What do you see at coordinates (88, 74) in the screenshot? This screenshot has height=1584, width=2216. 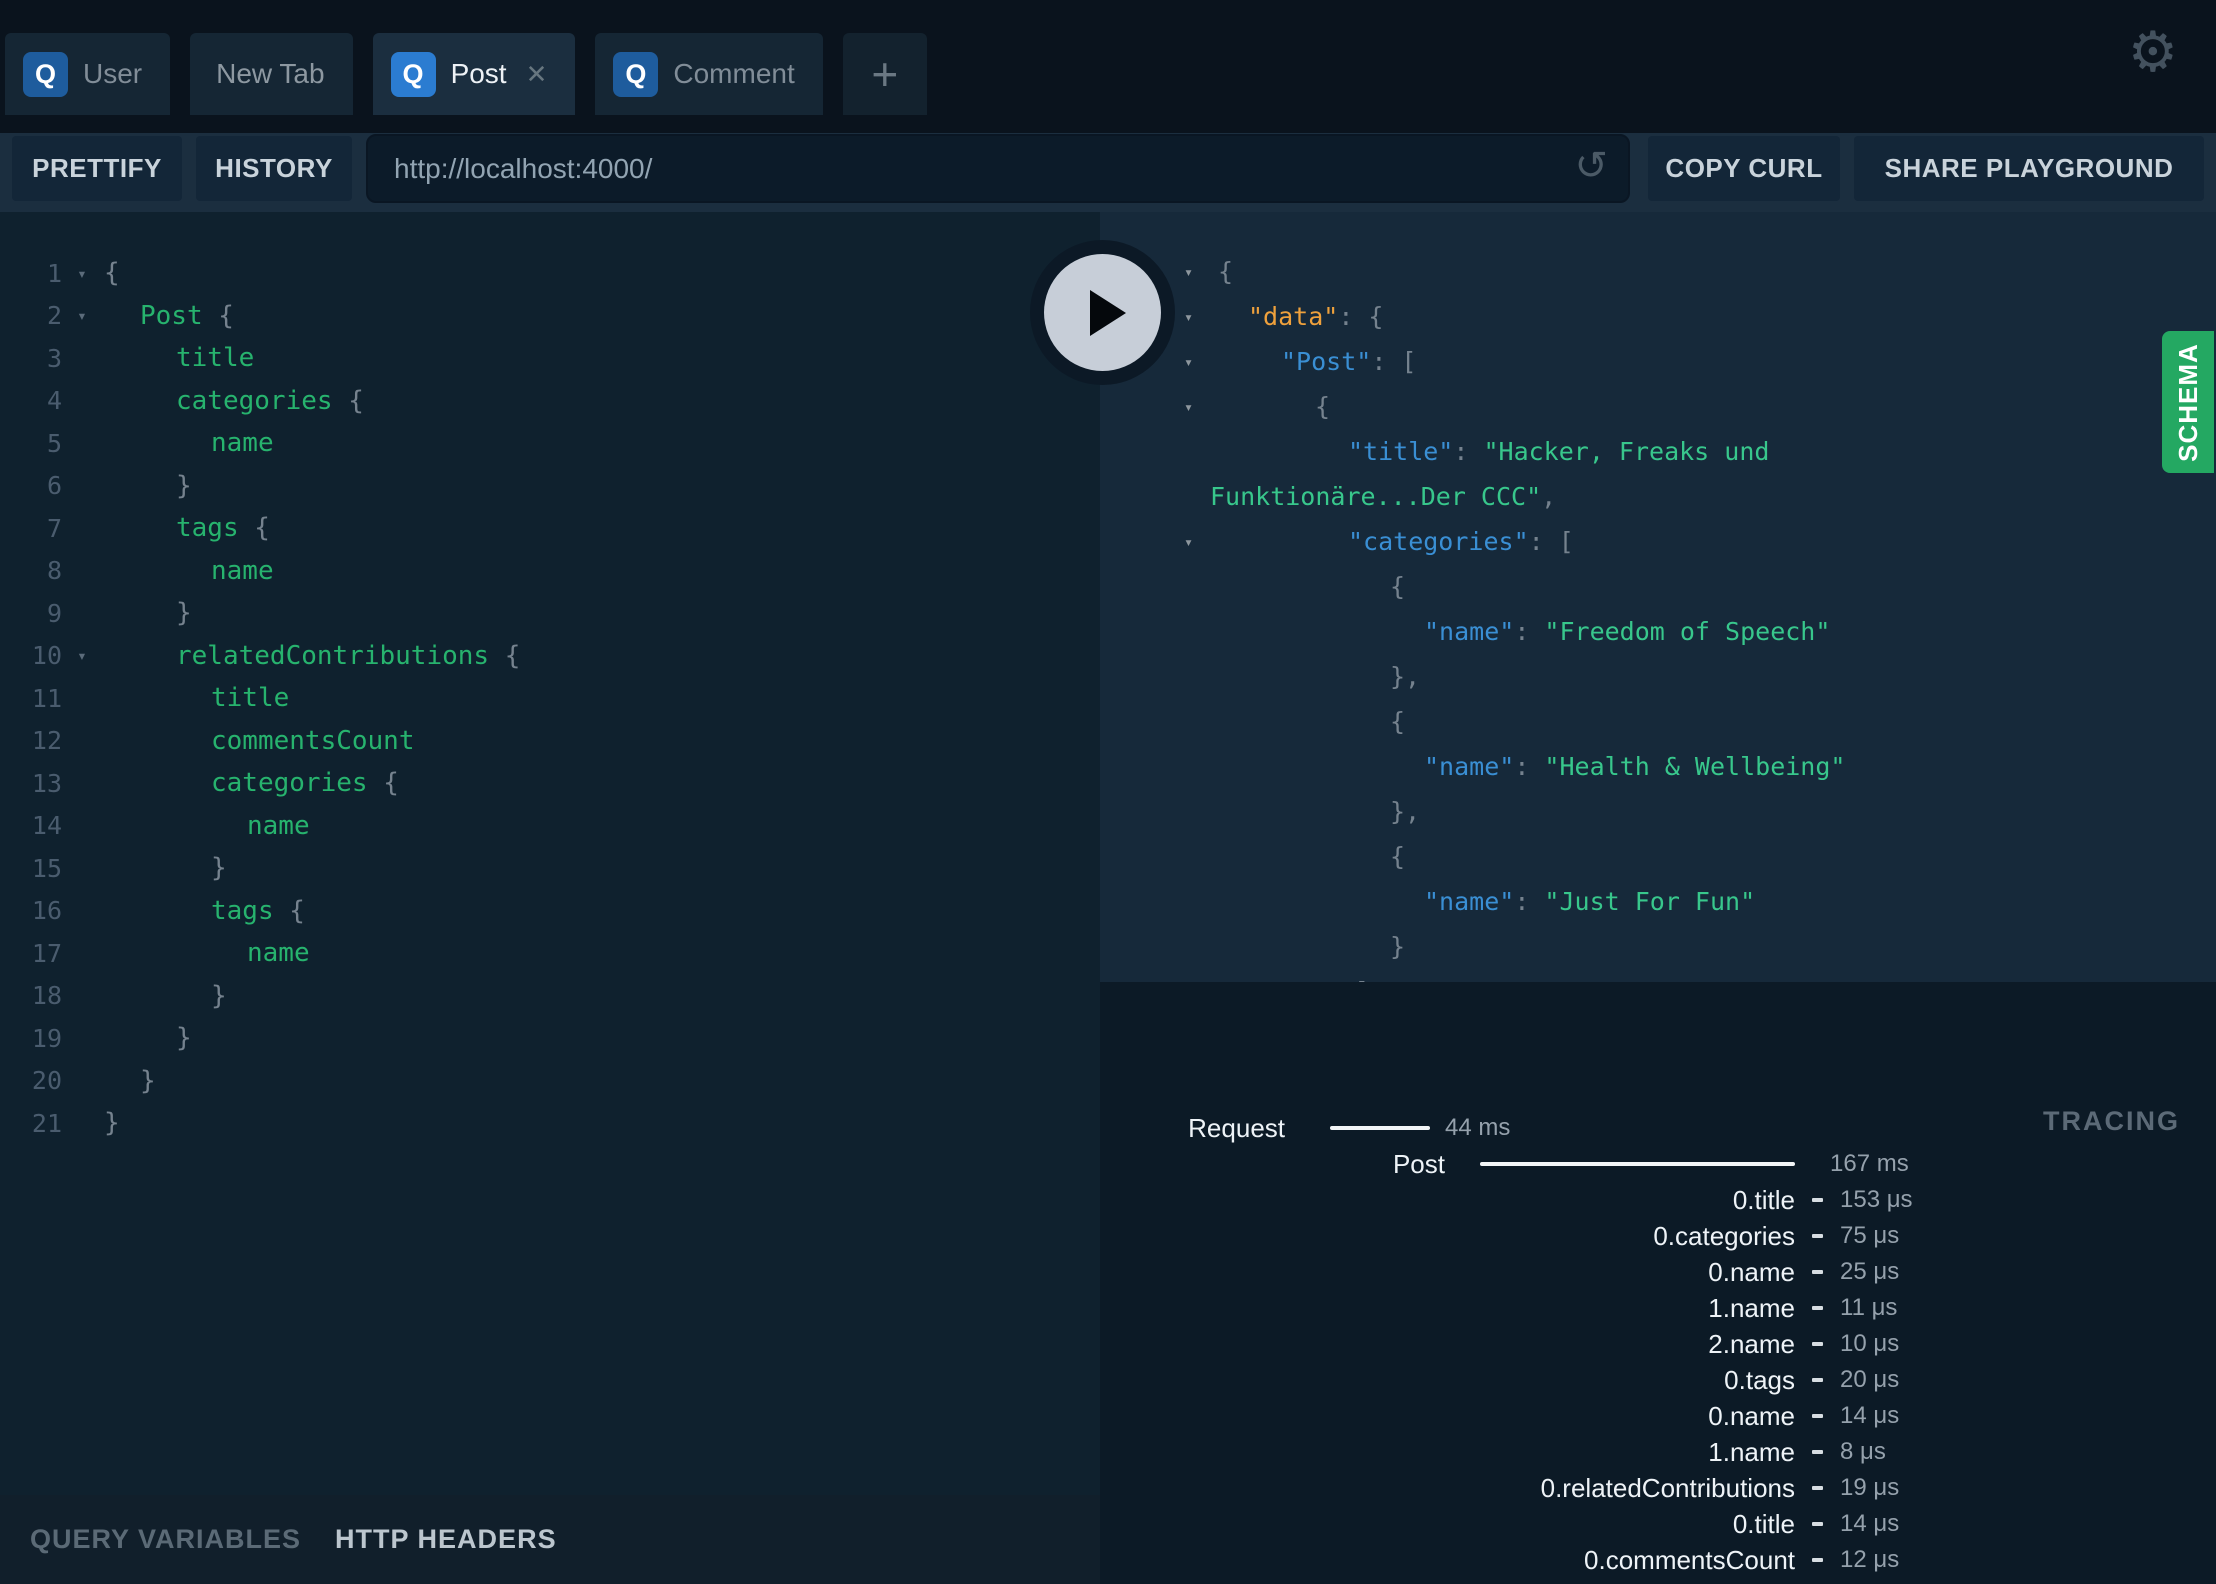 I see `tab-user: Q User` at bounding box center [88, 74].